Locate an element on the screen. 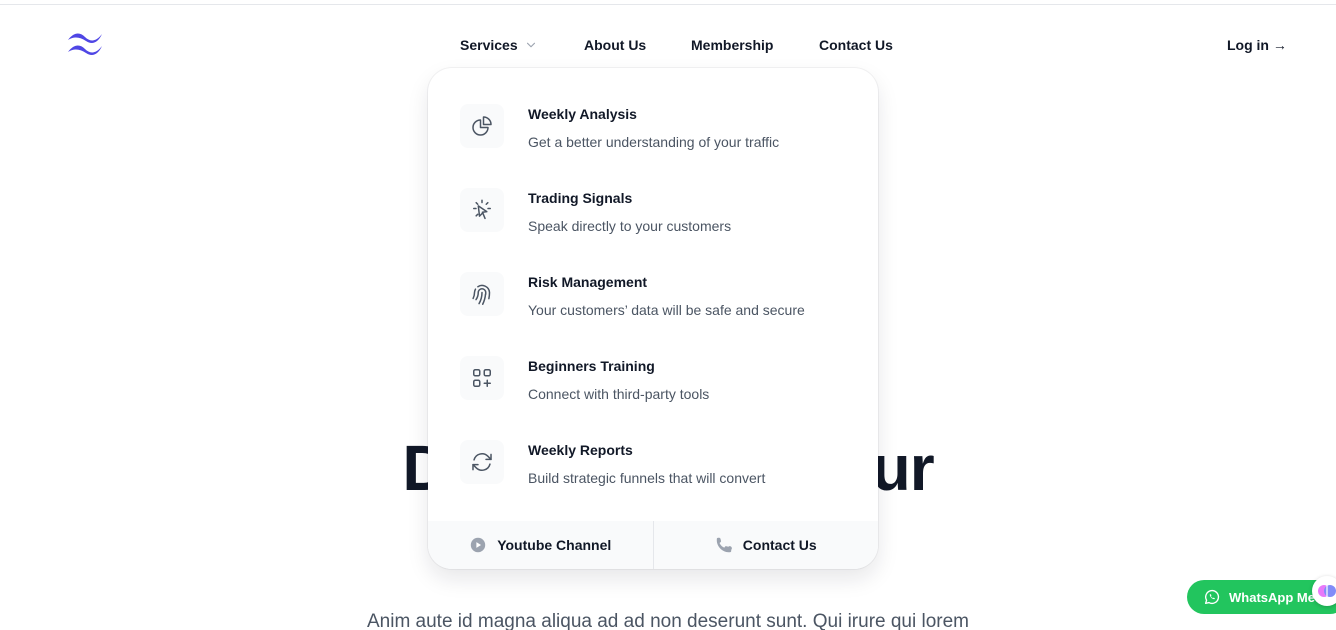 The width and height of the screenshot is (1336, 630). play-circle-icon is located at coordinates (478, 545).